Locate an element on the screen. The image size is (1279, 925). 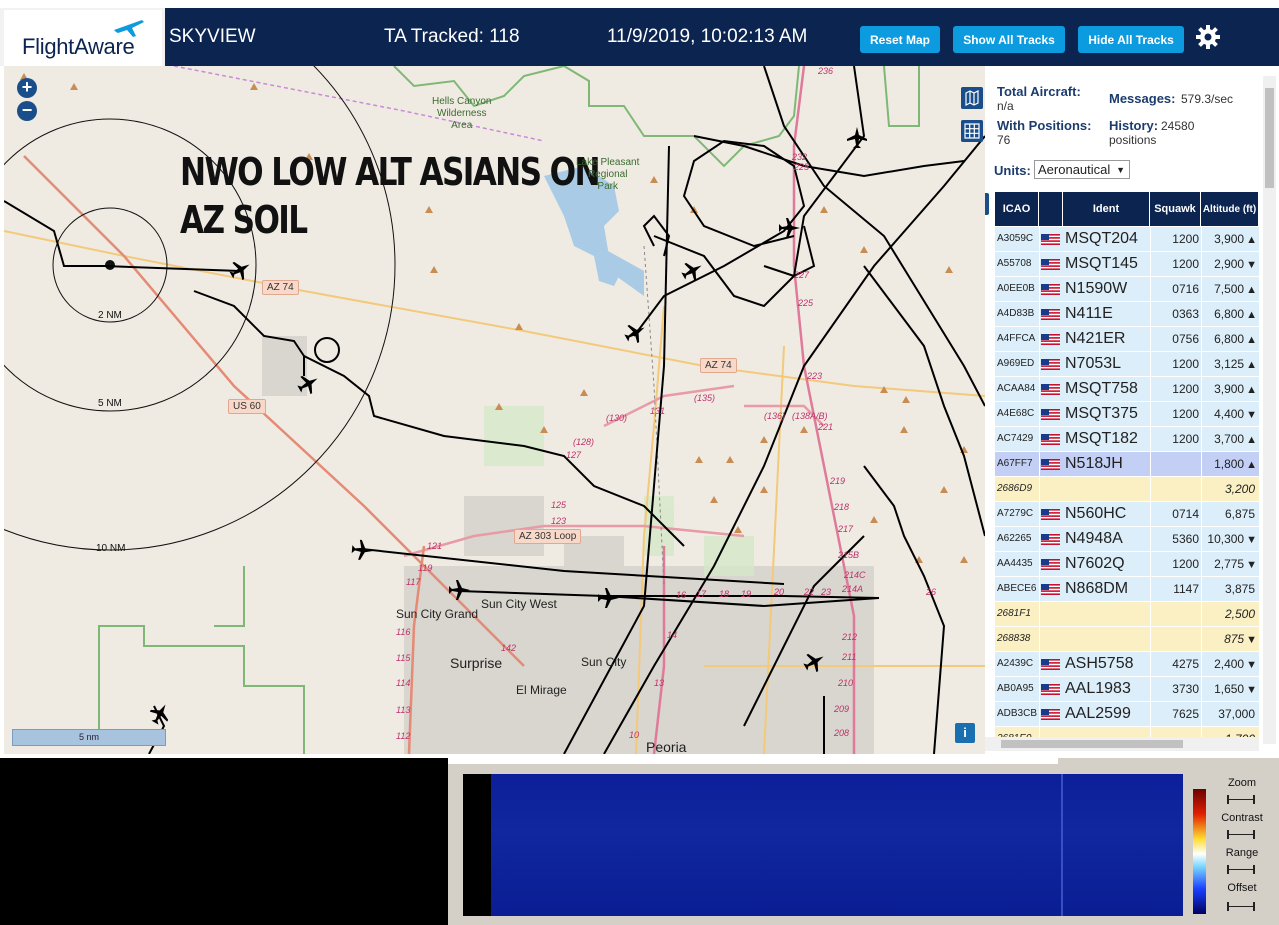
table-row: A67FF7 N518JH 1,800 ▲ is located at coordinates (1127, 464).